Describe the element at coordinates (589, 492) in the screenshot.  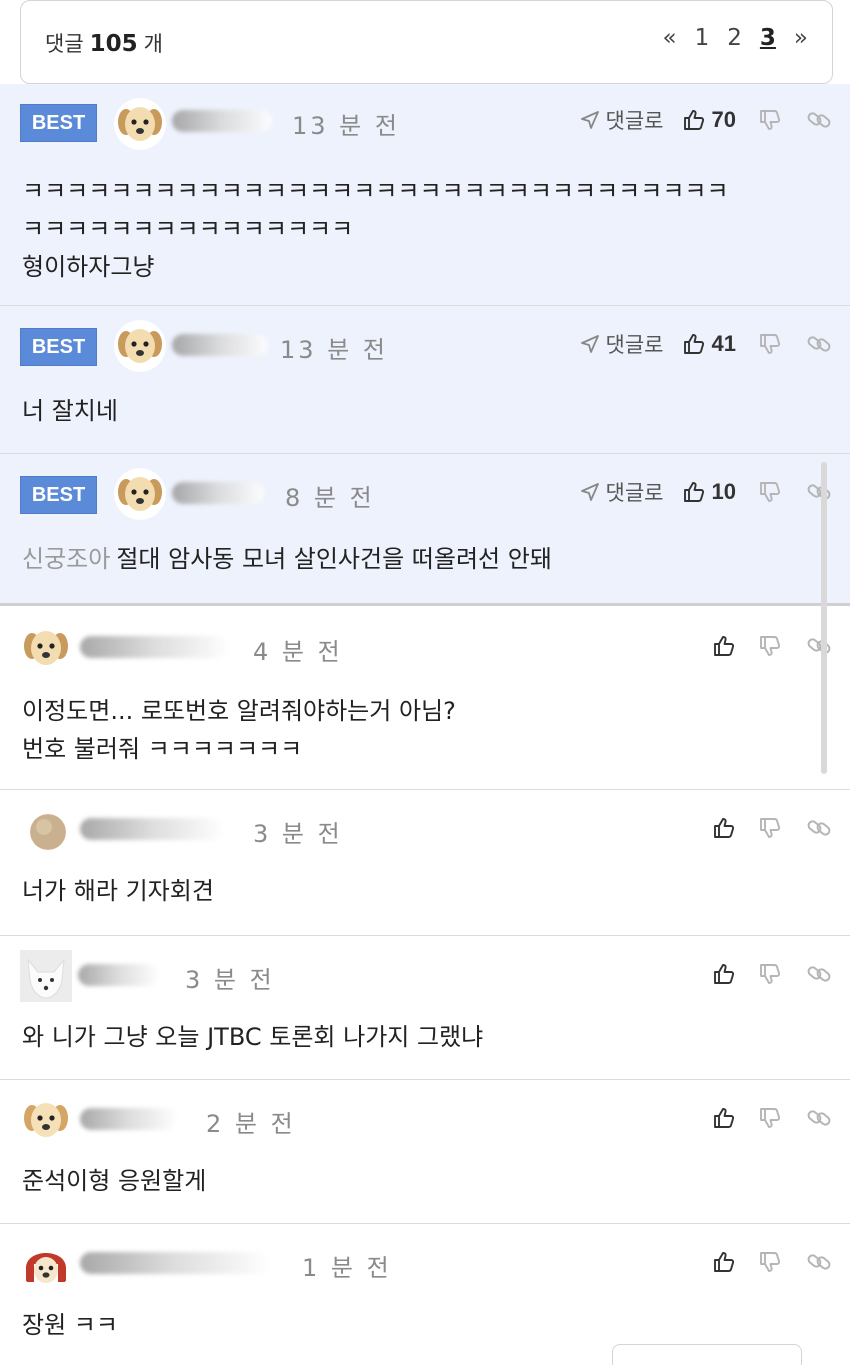
I see `send-arrow-icon` at that location.